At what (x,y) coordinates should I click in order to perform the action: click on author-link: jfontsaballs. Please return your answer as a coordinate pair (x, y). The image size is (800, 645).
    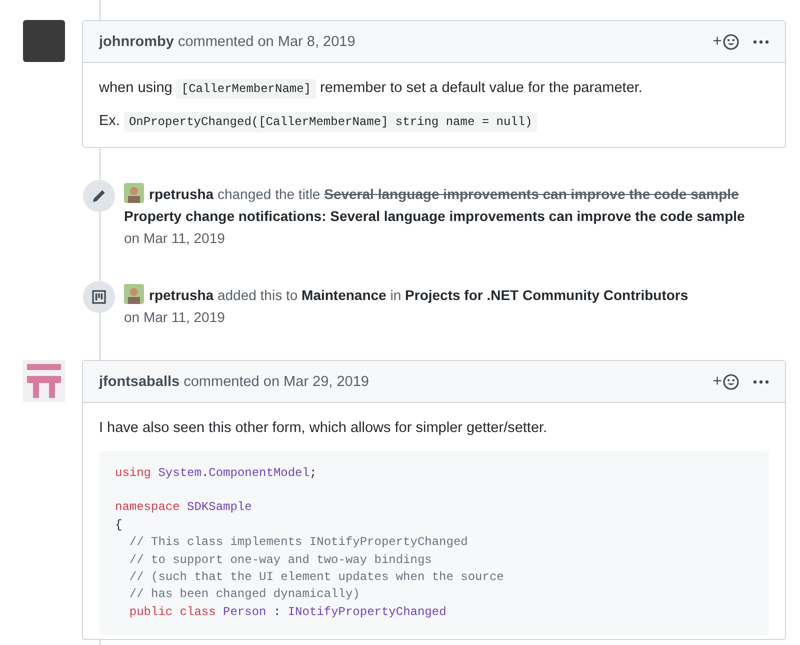
    Looking at the image, I should click on (139, 382).